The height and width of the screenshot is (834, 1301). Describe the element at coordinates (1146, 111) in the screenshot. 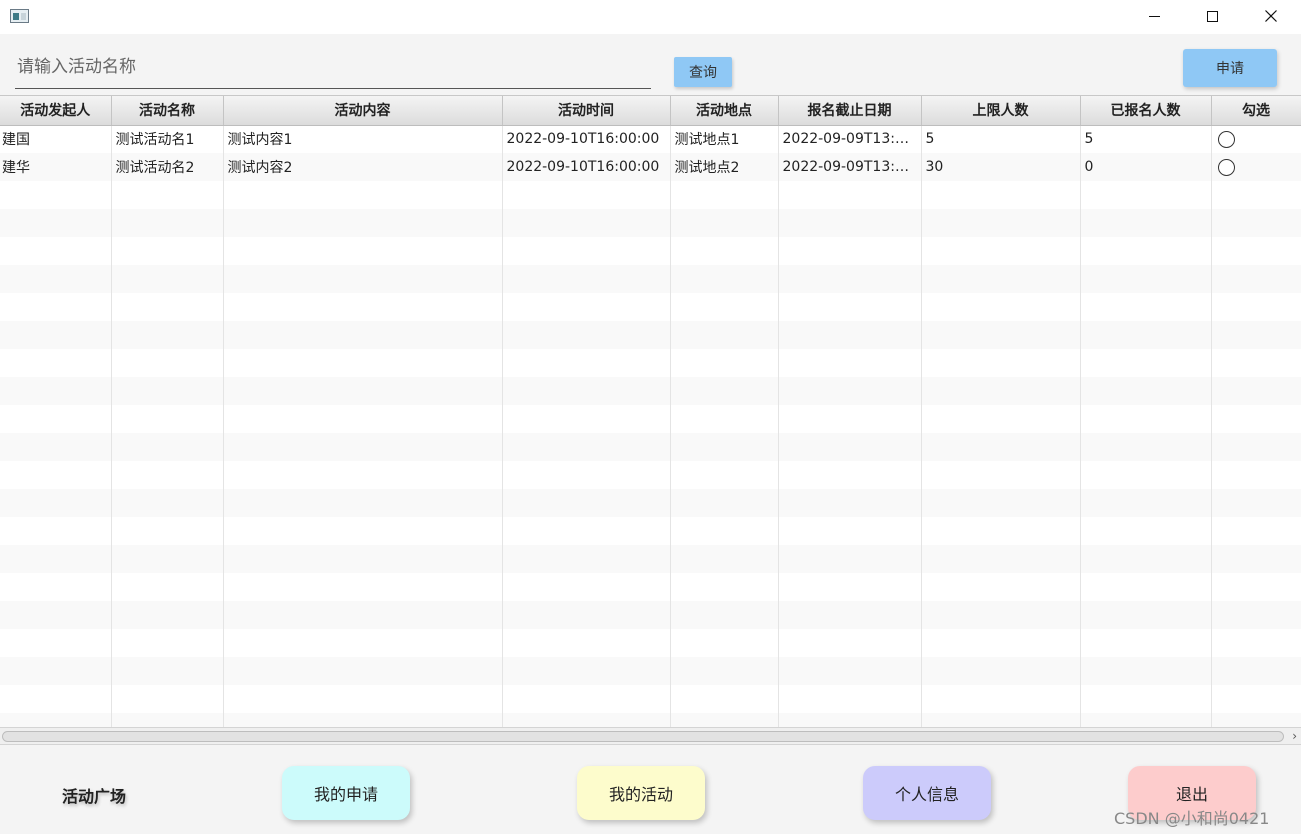

I see `column-header: 已报名人数` at that location.